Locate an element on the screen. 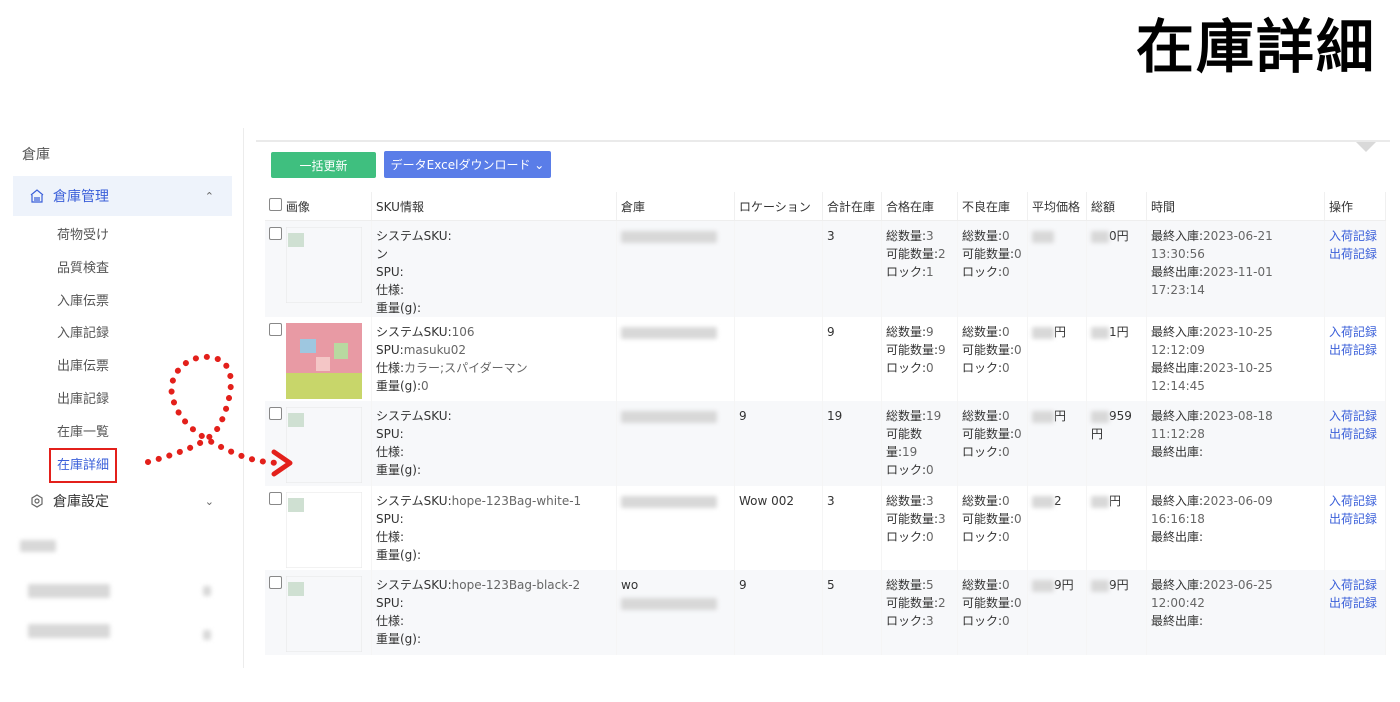 The image size is (1400, 702). chevron-up-icon: ⌃ is located at coordinates (209, 196).